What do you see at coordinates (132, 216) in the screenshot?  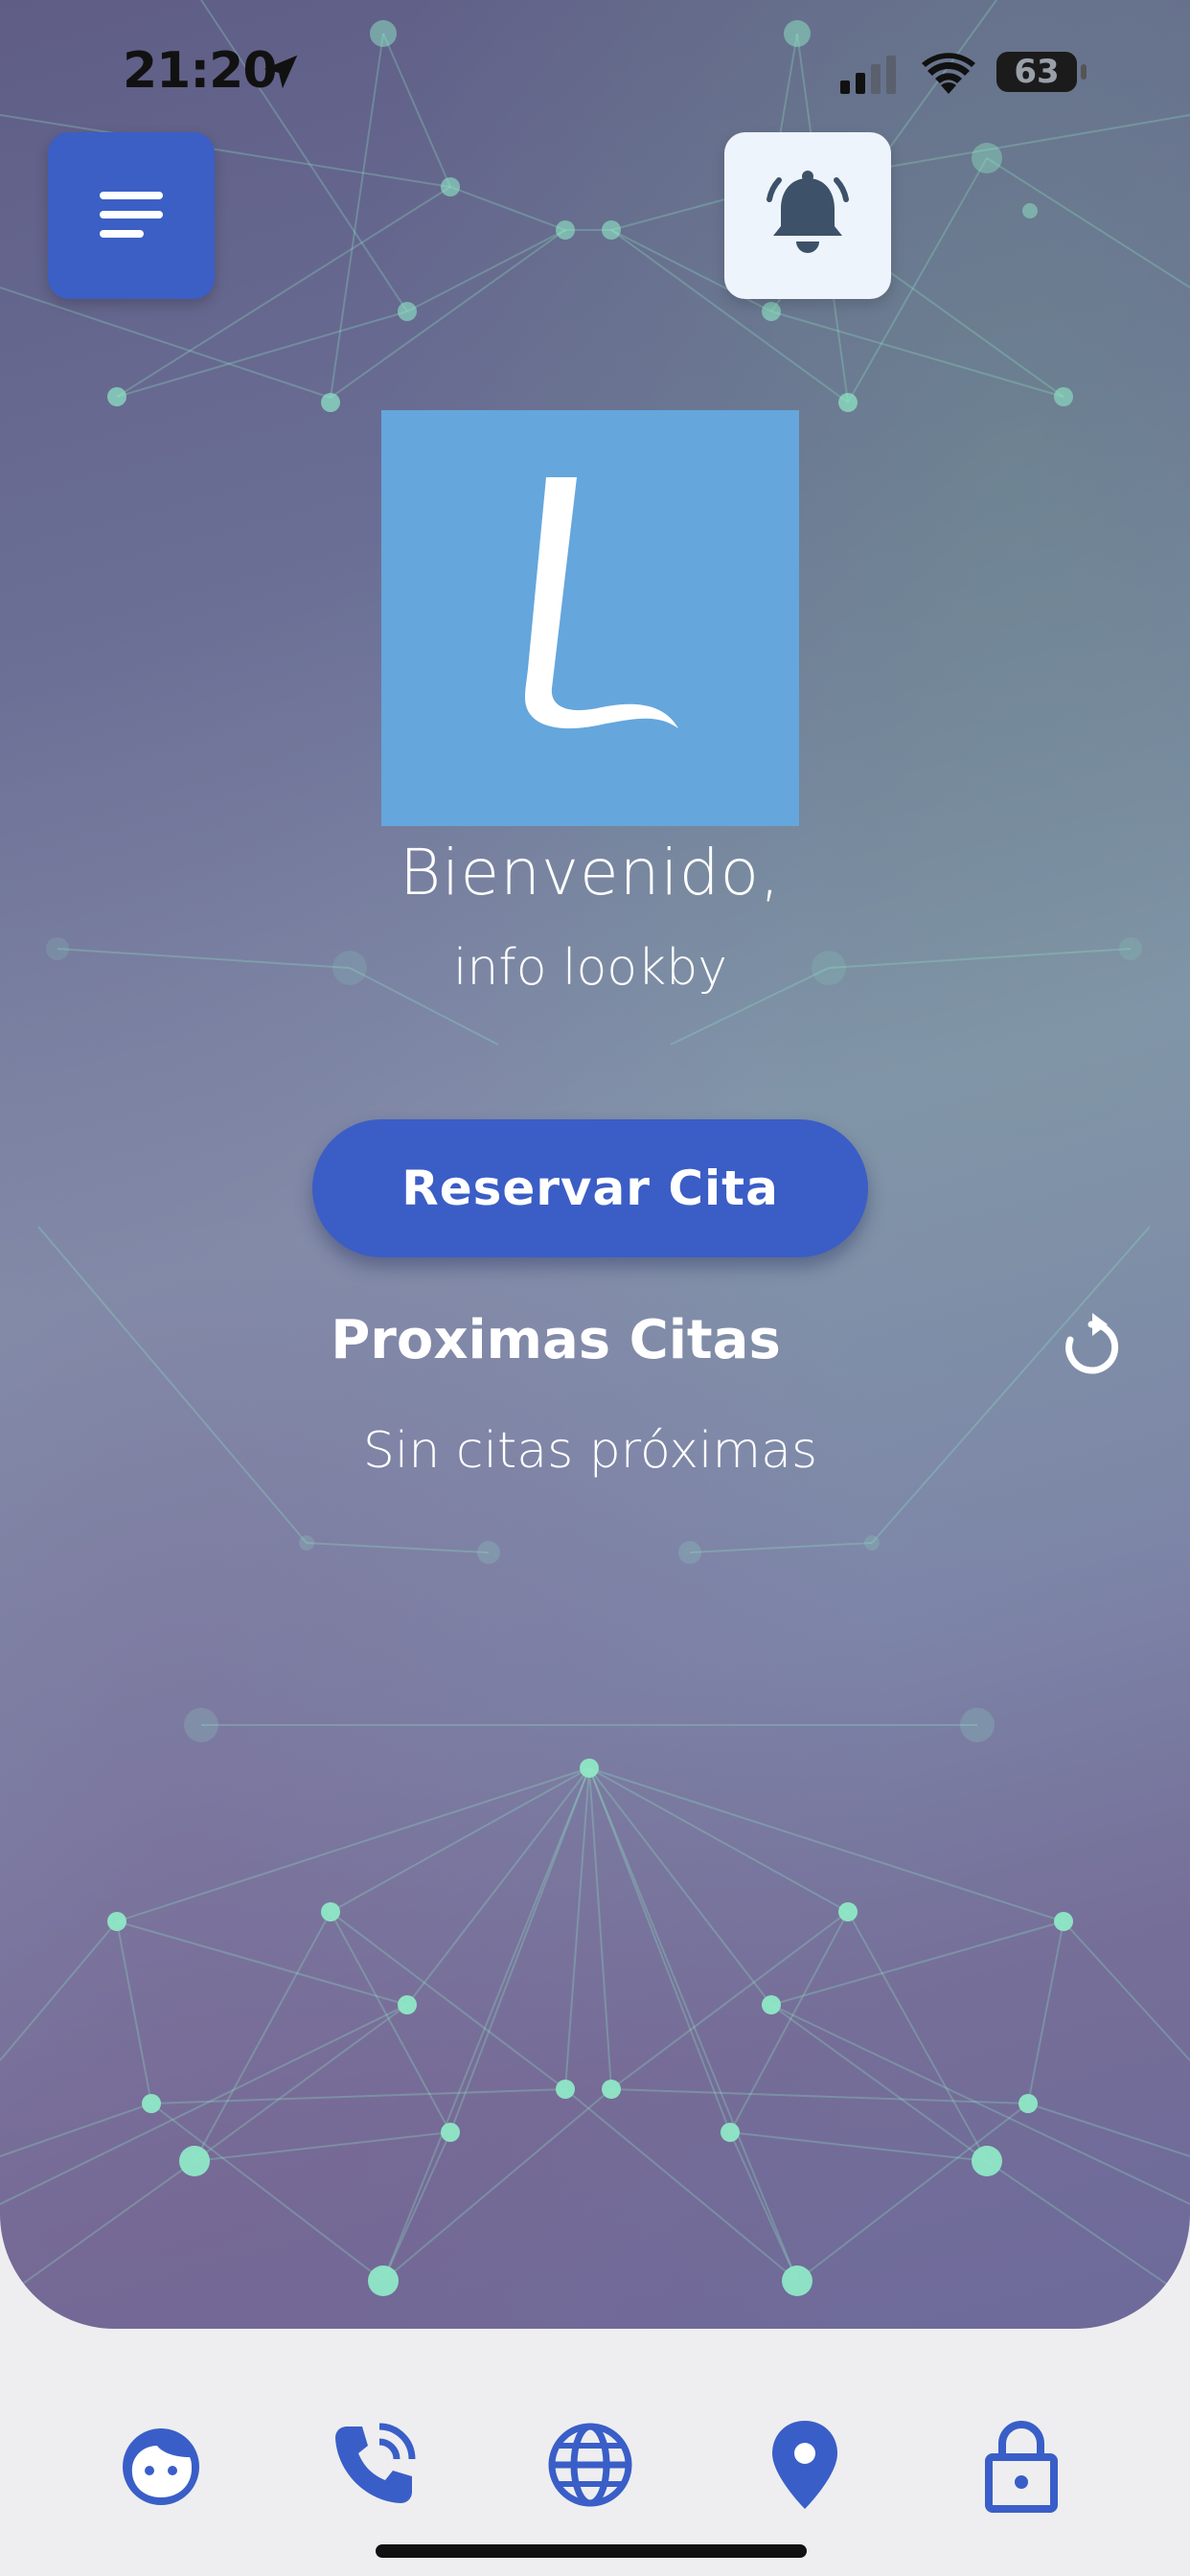 I see `menu-button` at bounding box center [132, 216].